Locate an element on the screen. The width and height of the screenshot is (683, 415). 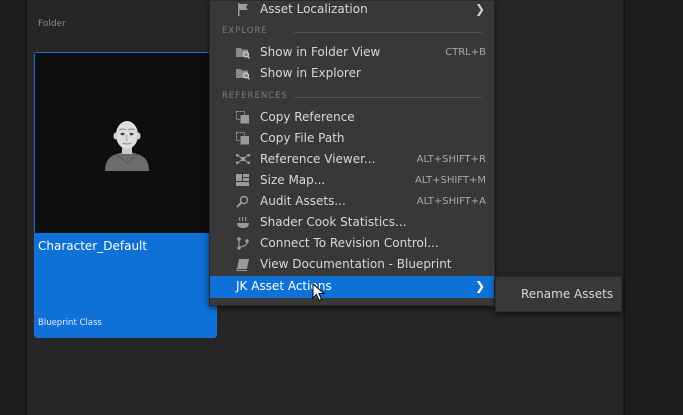
menu-item-show-in-explorer: Show in Explorer is located at coordinates (352, 73).